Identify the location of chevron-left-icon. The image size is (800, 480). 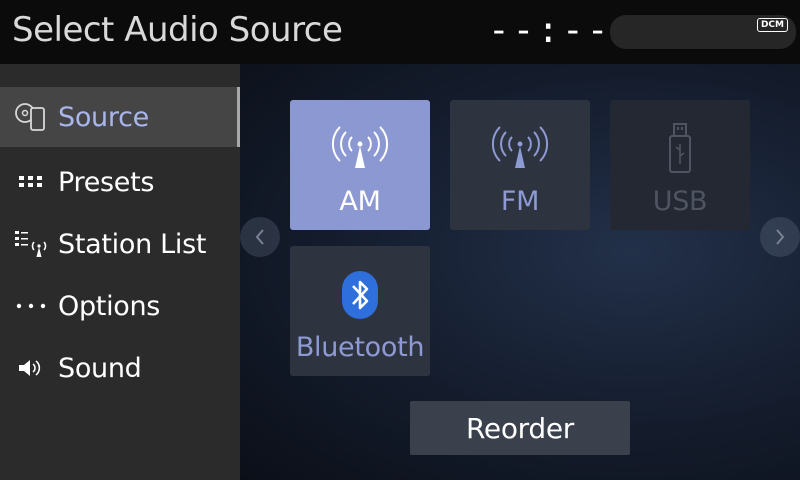
(259, 237).